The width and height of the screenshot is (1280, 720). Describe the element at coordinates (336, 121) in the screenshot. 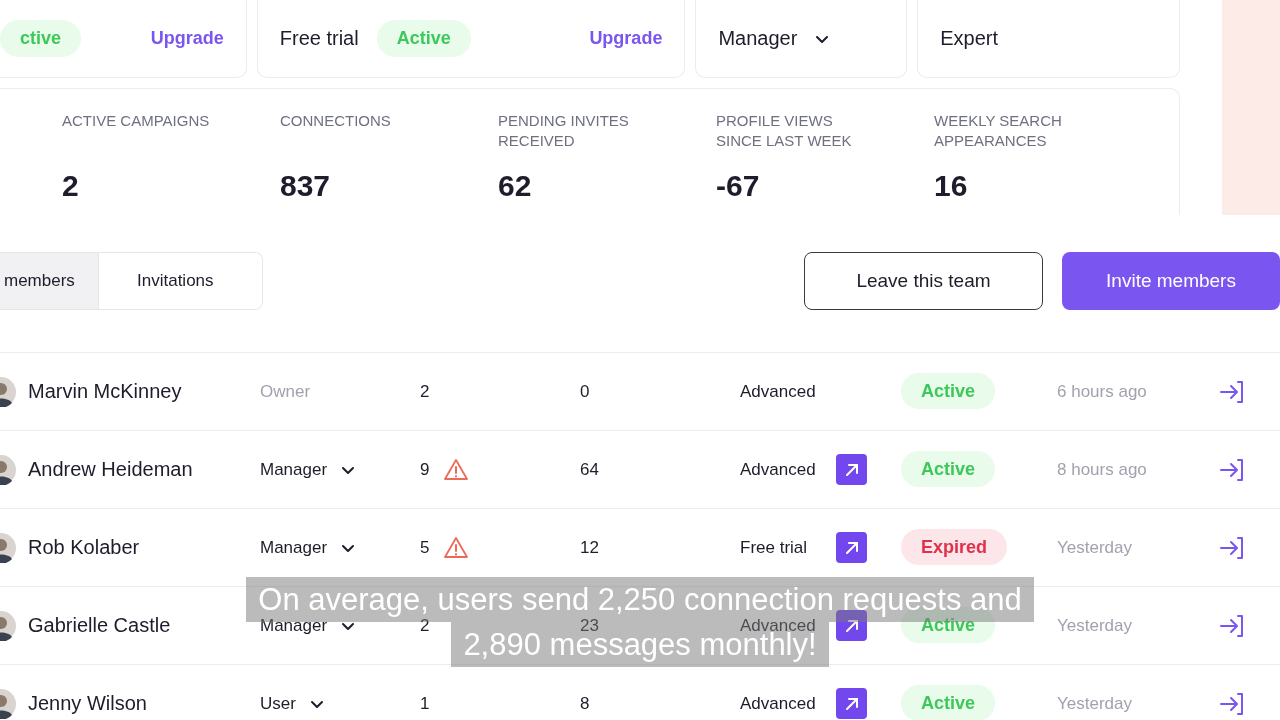

I see `stat-label: CONNECTIONS` at that location.